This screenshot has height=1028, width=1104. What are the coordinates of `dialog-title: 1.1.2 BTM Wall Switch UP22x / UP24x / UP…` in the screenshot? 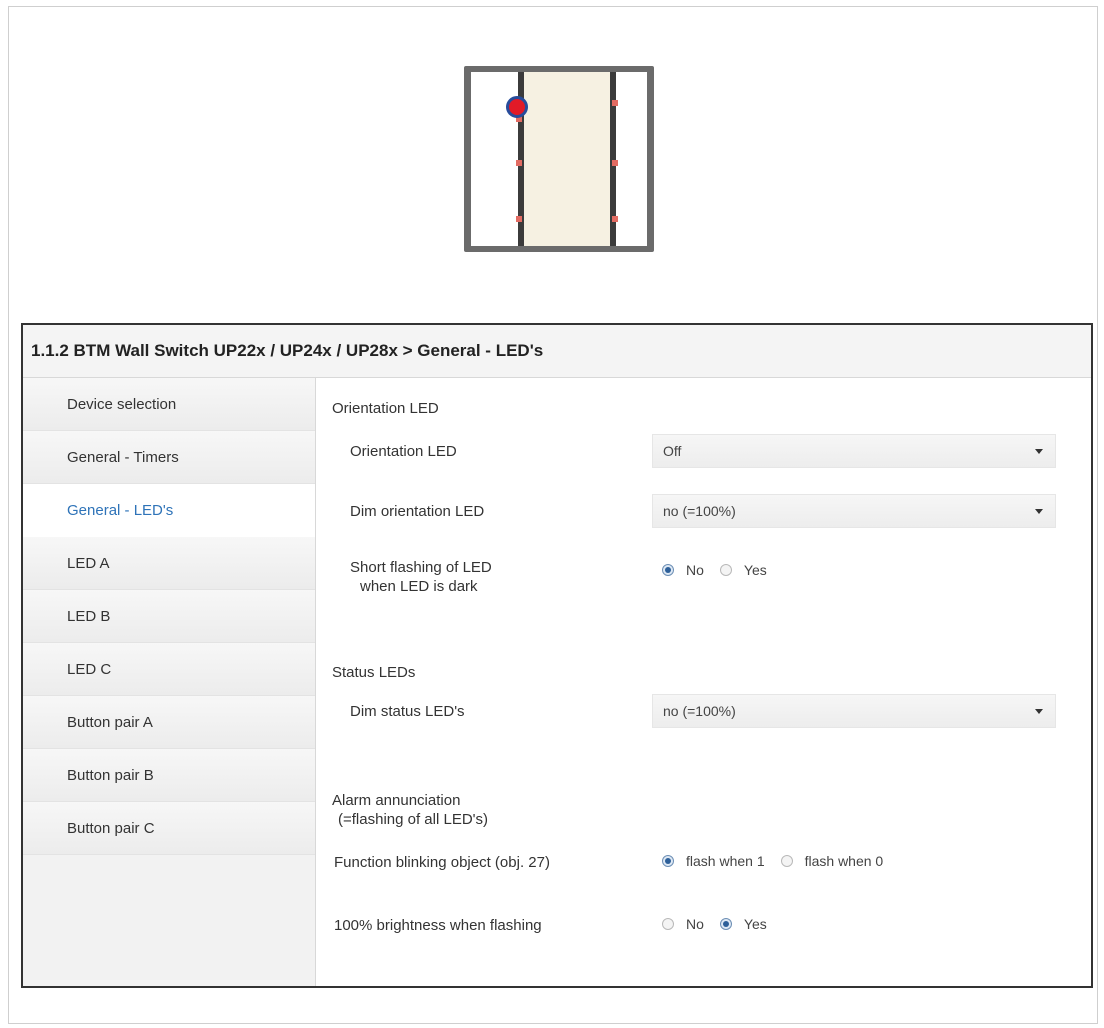 It's located at (557, 351).